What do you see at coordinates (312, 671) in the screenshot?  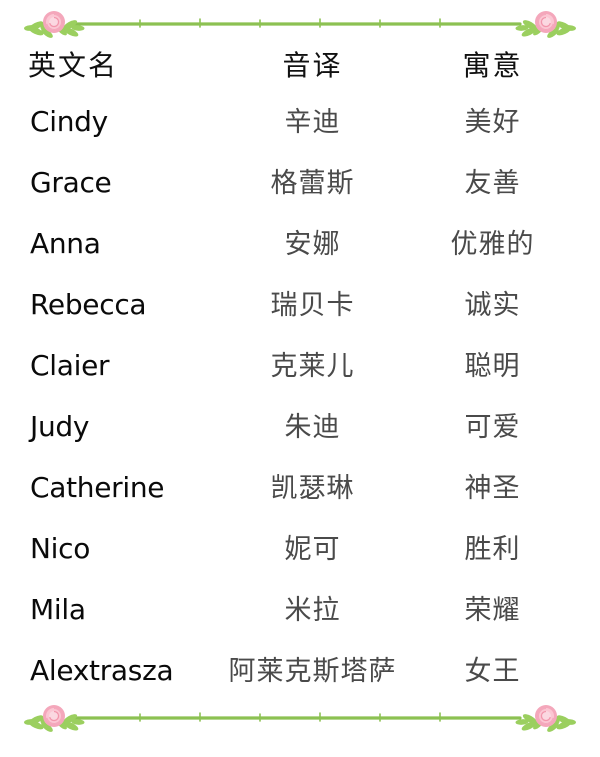 I see `cell-transliteration: 阿莱克斯塔萨` at bounding box center [312, 671].